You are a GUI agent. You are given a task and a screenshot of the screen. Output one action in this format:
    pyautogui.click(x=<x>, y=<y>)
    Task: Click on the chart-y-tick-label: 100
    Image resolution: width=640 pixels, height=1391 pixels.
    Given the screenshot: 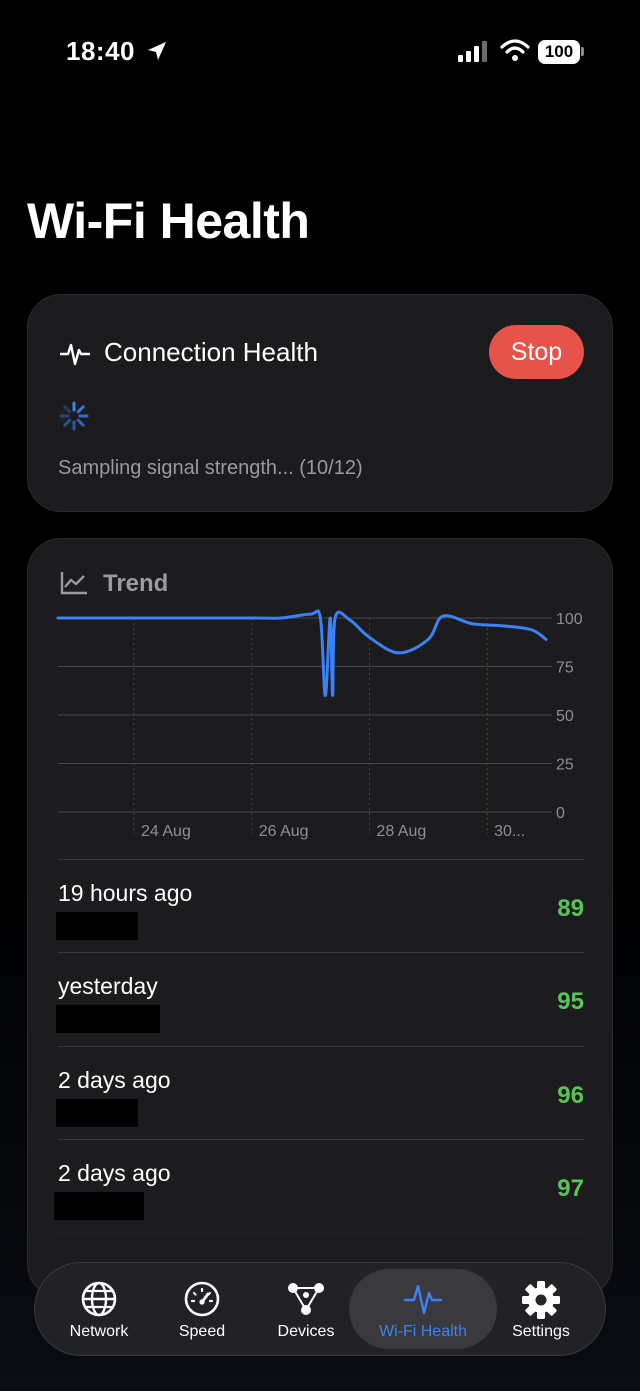 What is the action you would take?
    pyautogui.click(x=569, y=619)
    